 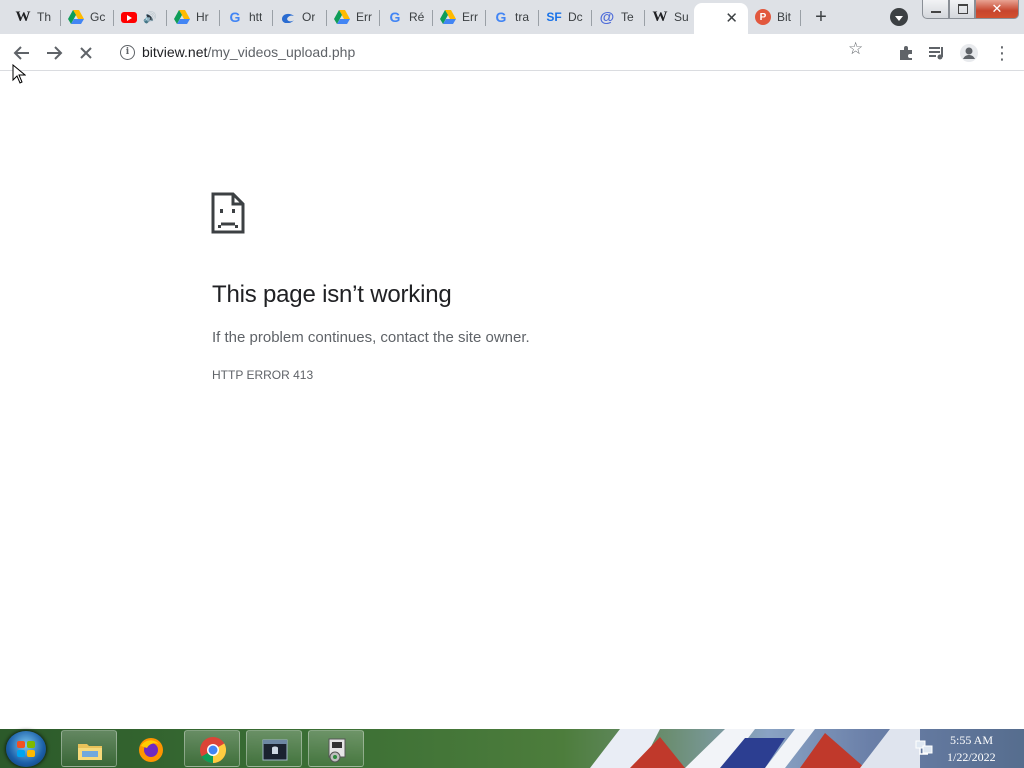 I want to click on tab: Gc, so click(x=87, y=17).